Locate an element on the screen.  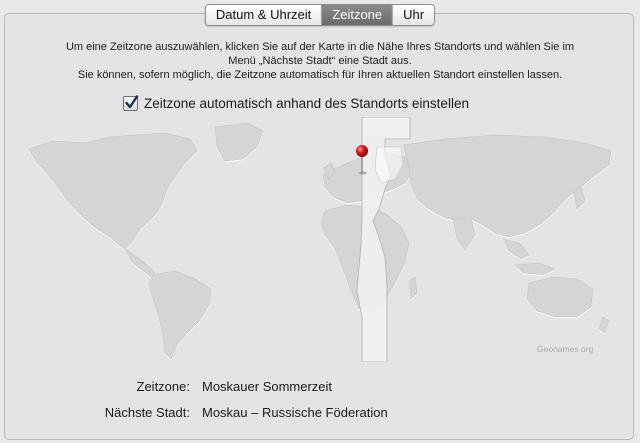
southeast-asia-landmass is located at coordinates (516, 249).